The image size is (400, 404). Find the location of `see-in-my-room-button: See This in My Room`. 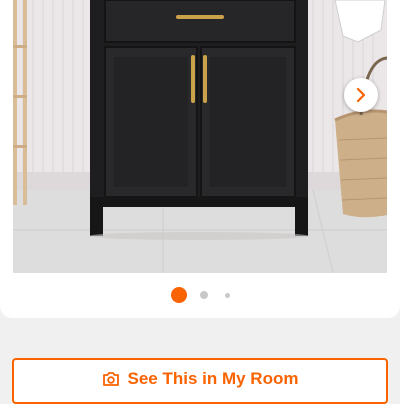

see-in-my-room-button: See This in My Room is located at coordinates (200, 381).